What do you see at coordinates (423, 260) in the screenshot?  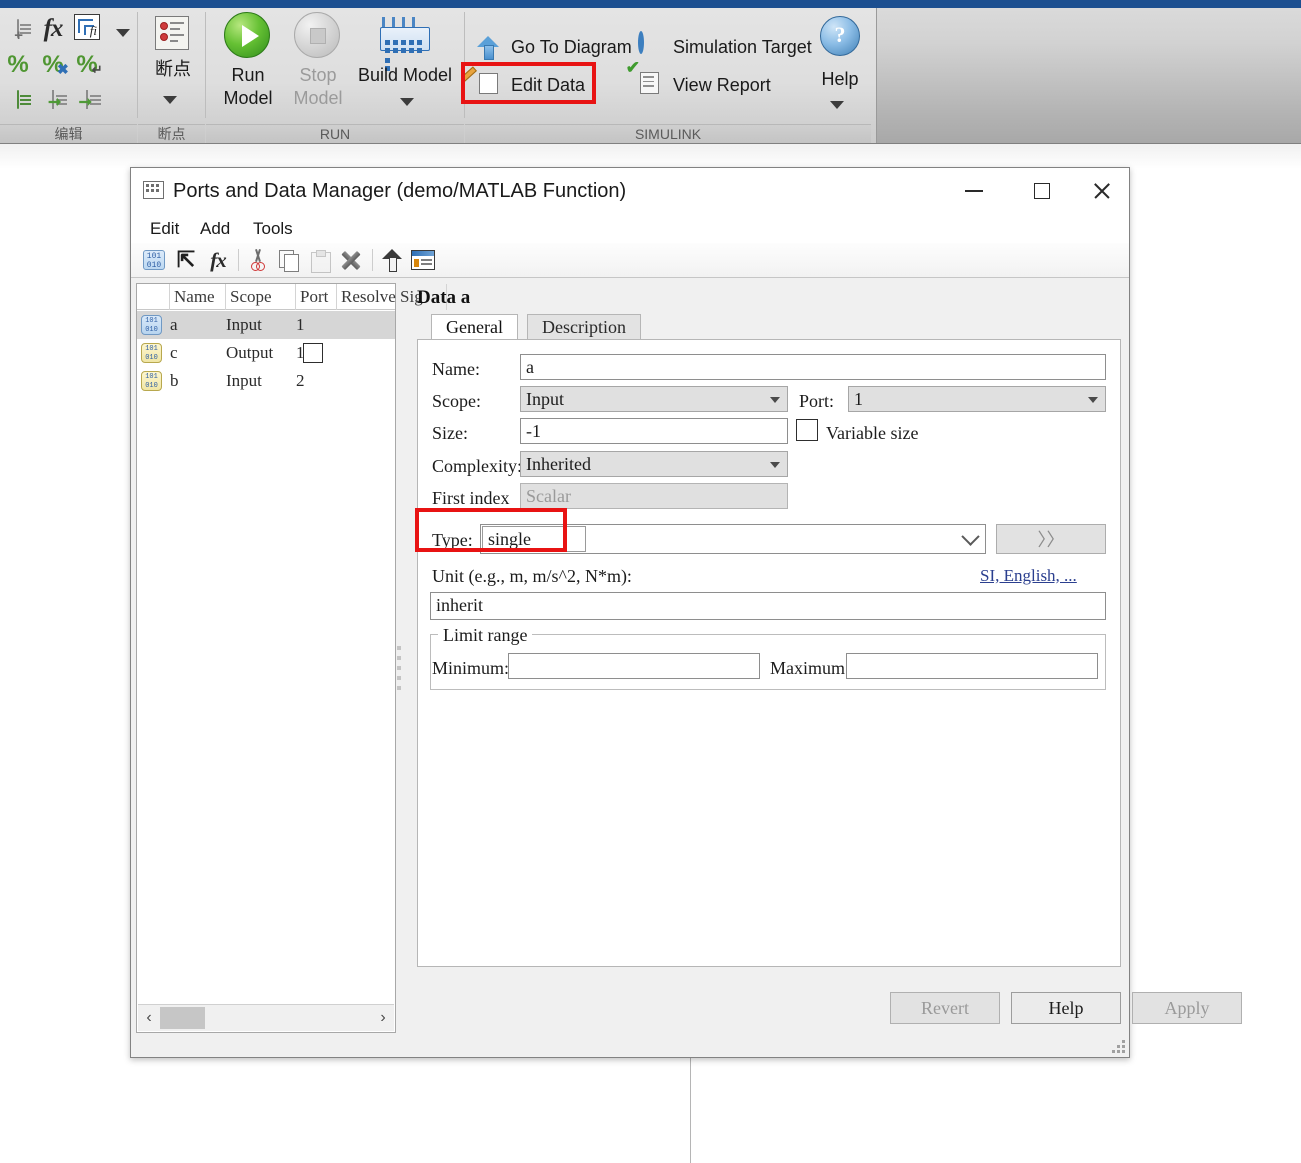 I see `properties-icon` at bounding box center [423, 260].